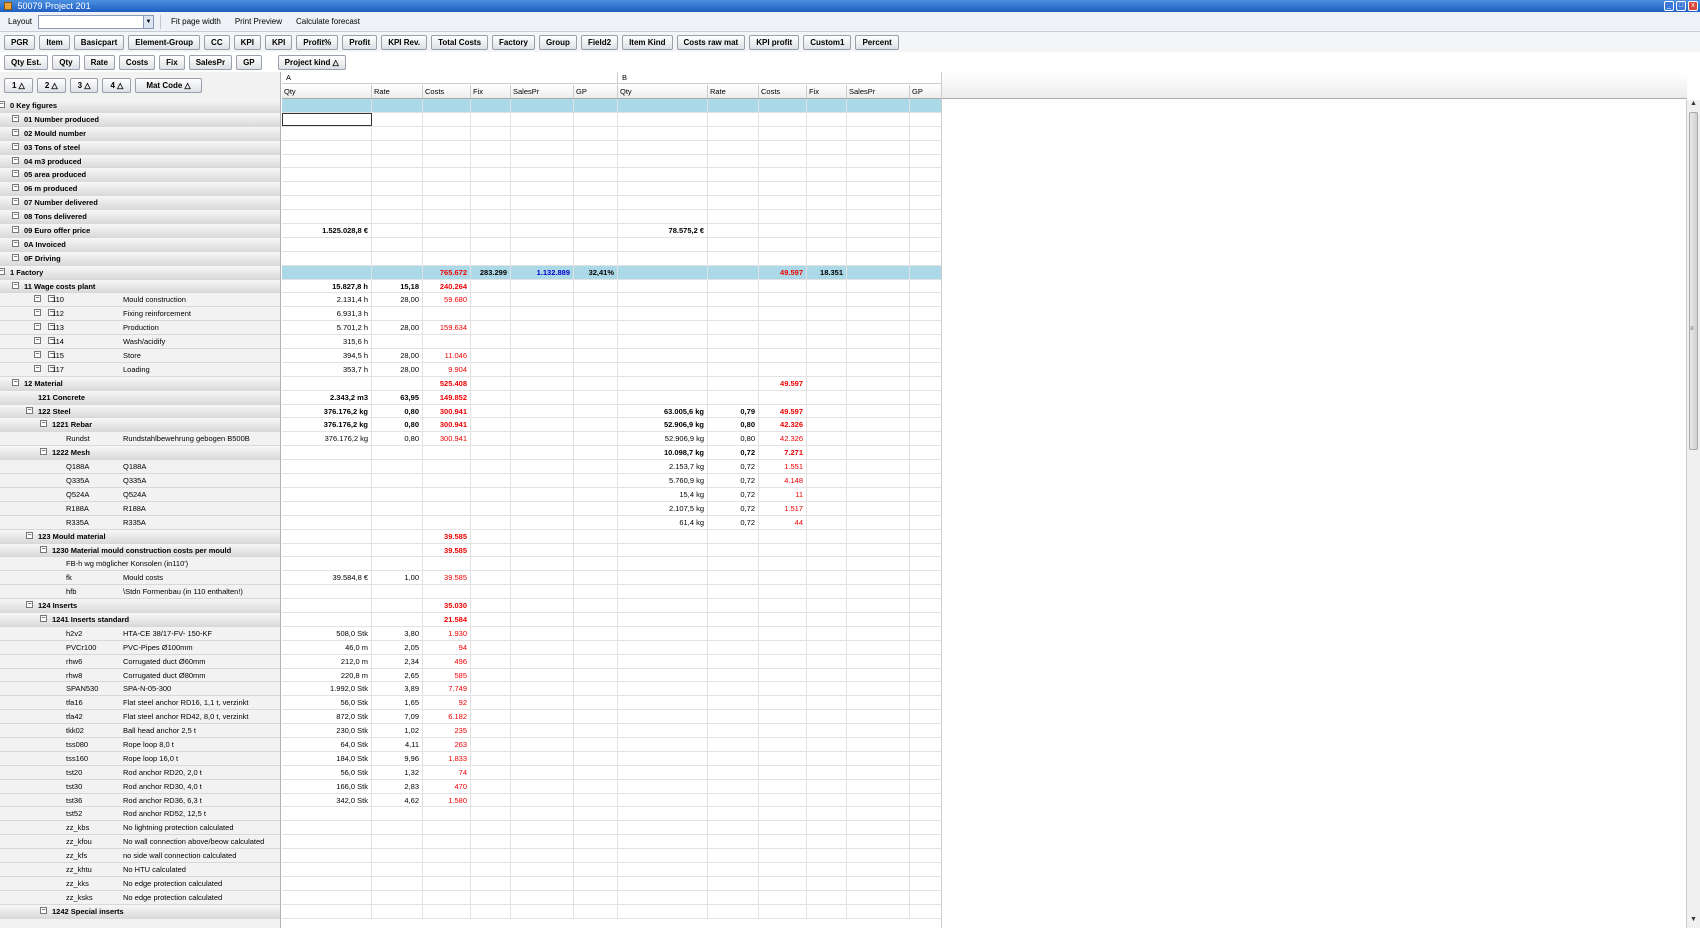 The height and width of the screenshot is (928, 1700). I want to click on grid-cell: 32,41%, so click(596, 272).